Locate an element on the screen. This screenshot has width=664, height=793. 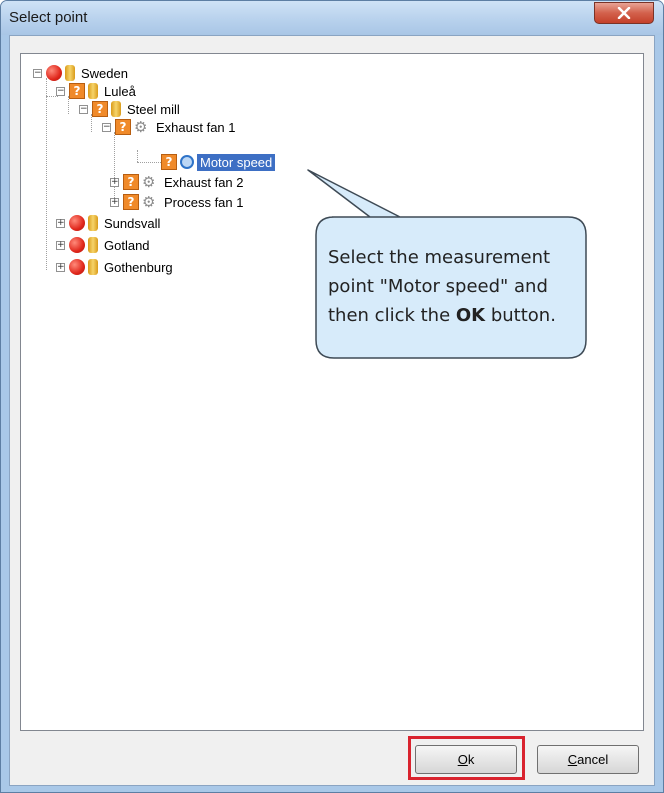
close-icon is located at coordinates (624, 13).